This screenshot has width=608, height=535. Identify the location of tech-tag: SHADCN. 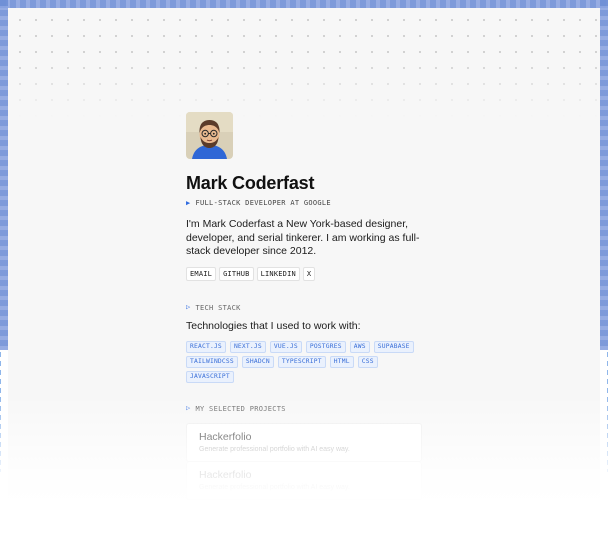
(257, 361).